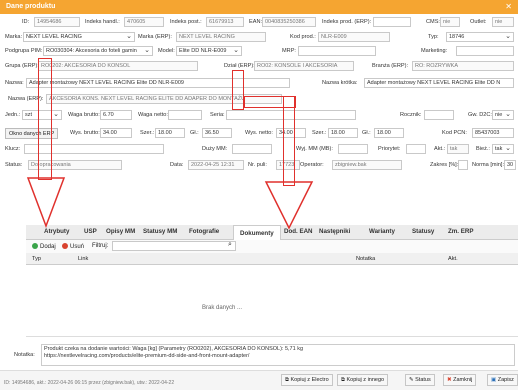 The image size is (518, 390). I want to click on nazwa-label: Nazwa:, so click(14, 83).